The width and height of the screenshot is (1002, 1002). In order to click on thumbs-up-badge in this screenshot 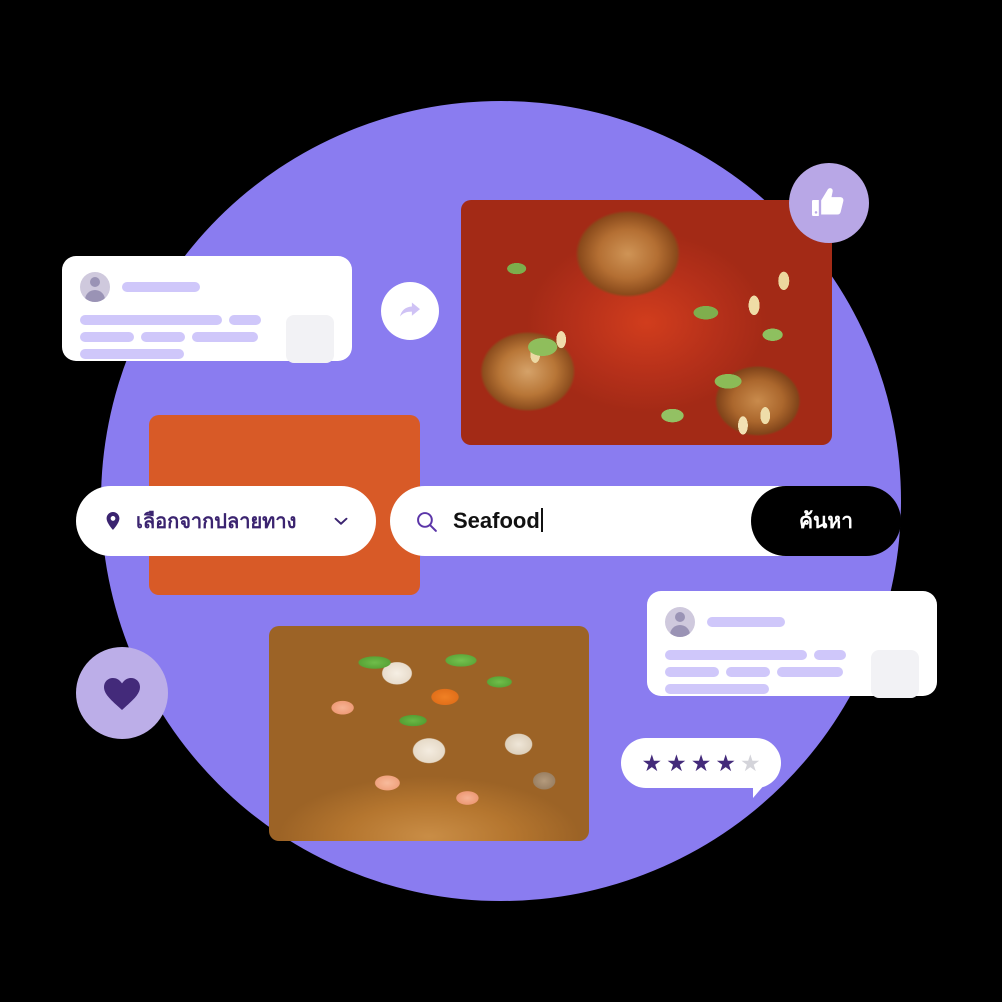, I will do `click(829, 203)`.